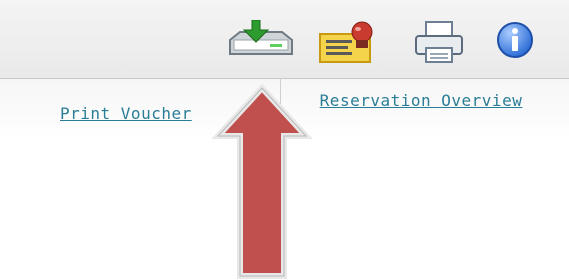  Describe the element at coordinates (439, 42) in the screenshot. I see `printer-icon` at that location.